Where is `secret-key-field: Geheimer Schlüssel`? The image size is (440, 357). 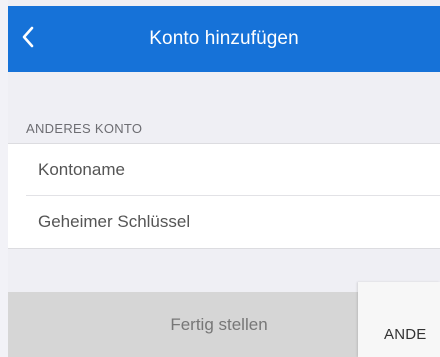
secret-key-field: Geheimer Schlüssel is located at coordinates (224, 221).